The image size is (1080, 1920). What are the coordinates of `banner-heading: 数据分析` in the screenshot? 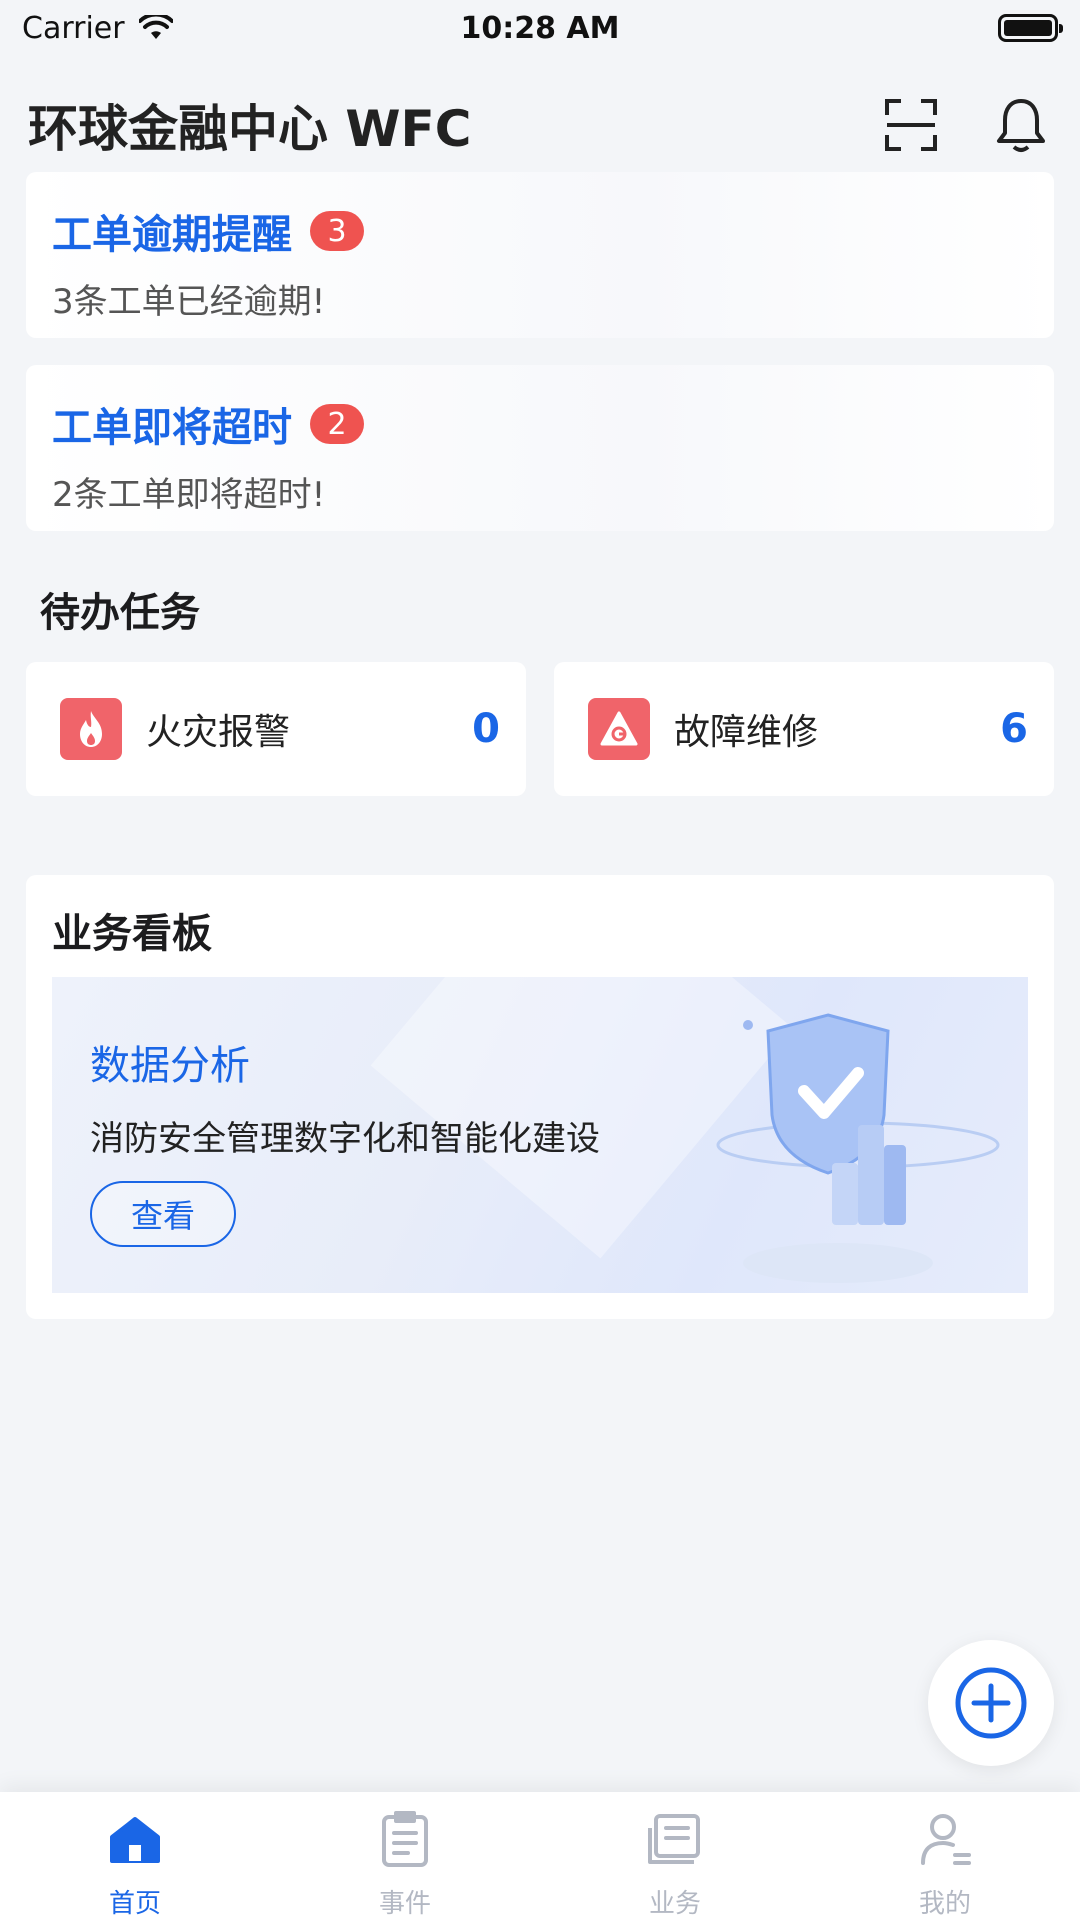 It's located at (170, 1066).